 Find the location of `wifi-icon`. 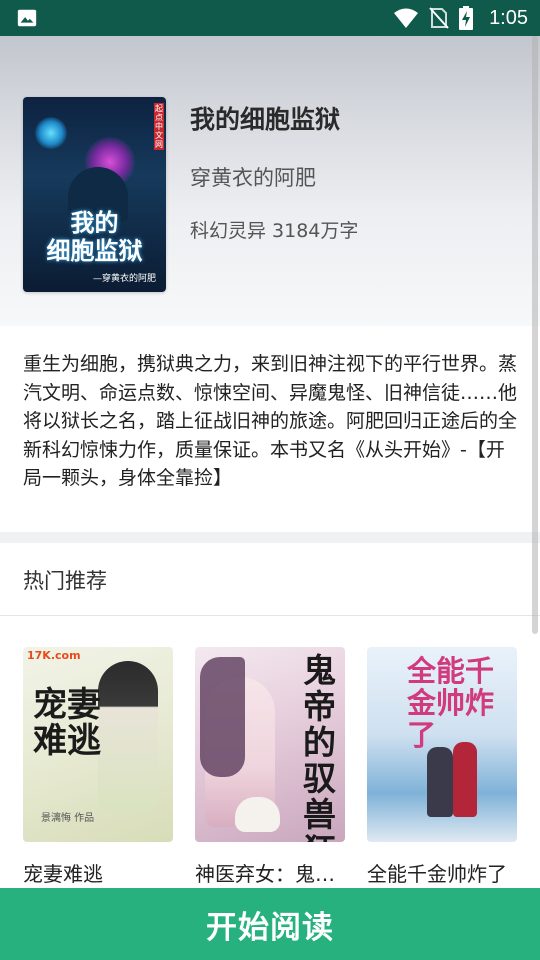

wifi-icon is located at coordinates (406, 18).